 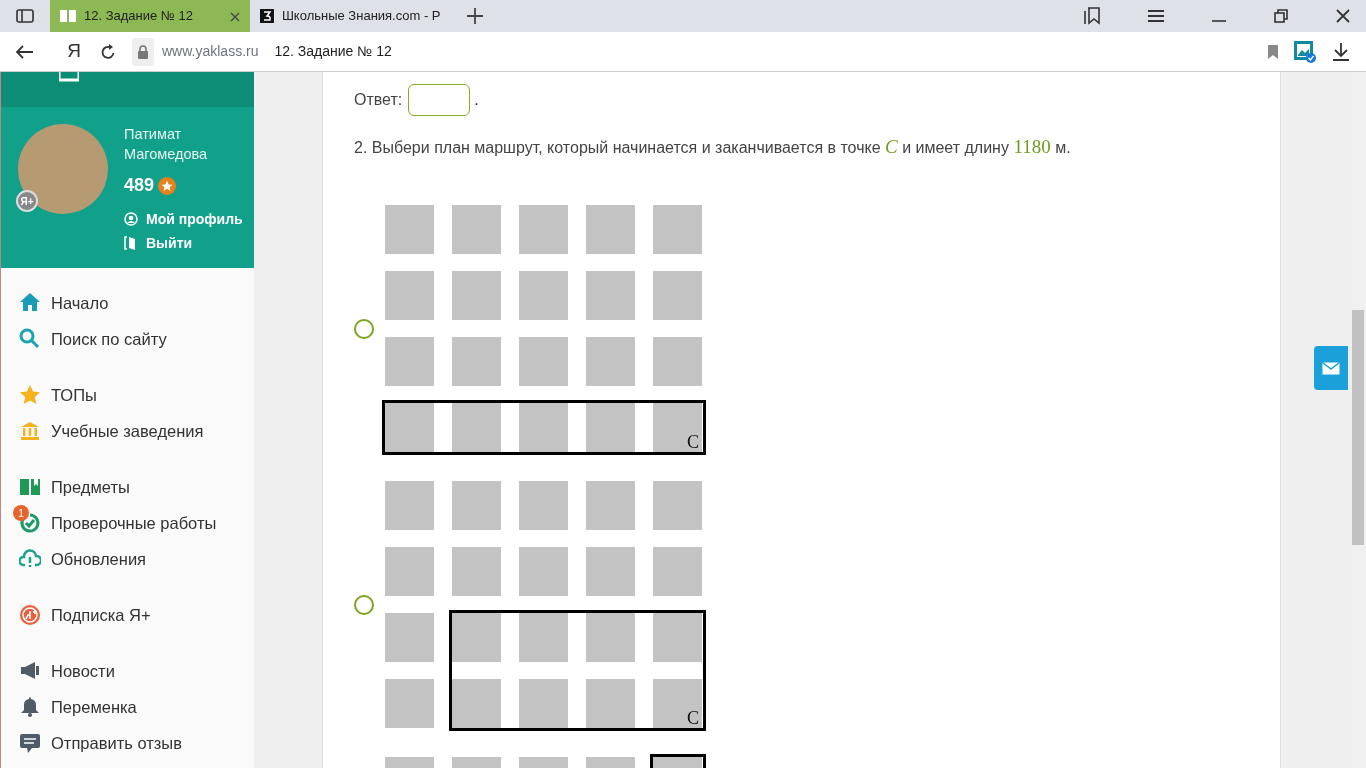 What do you see at coordinates (476, 100) in the screenshot?
I see `answer-period: .` at bounding box center [476, 100].